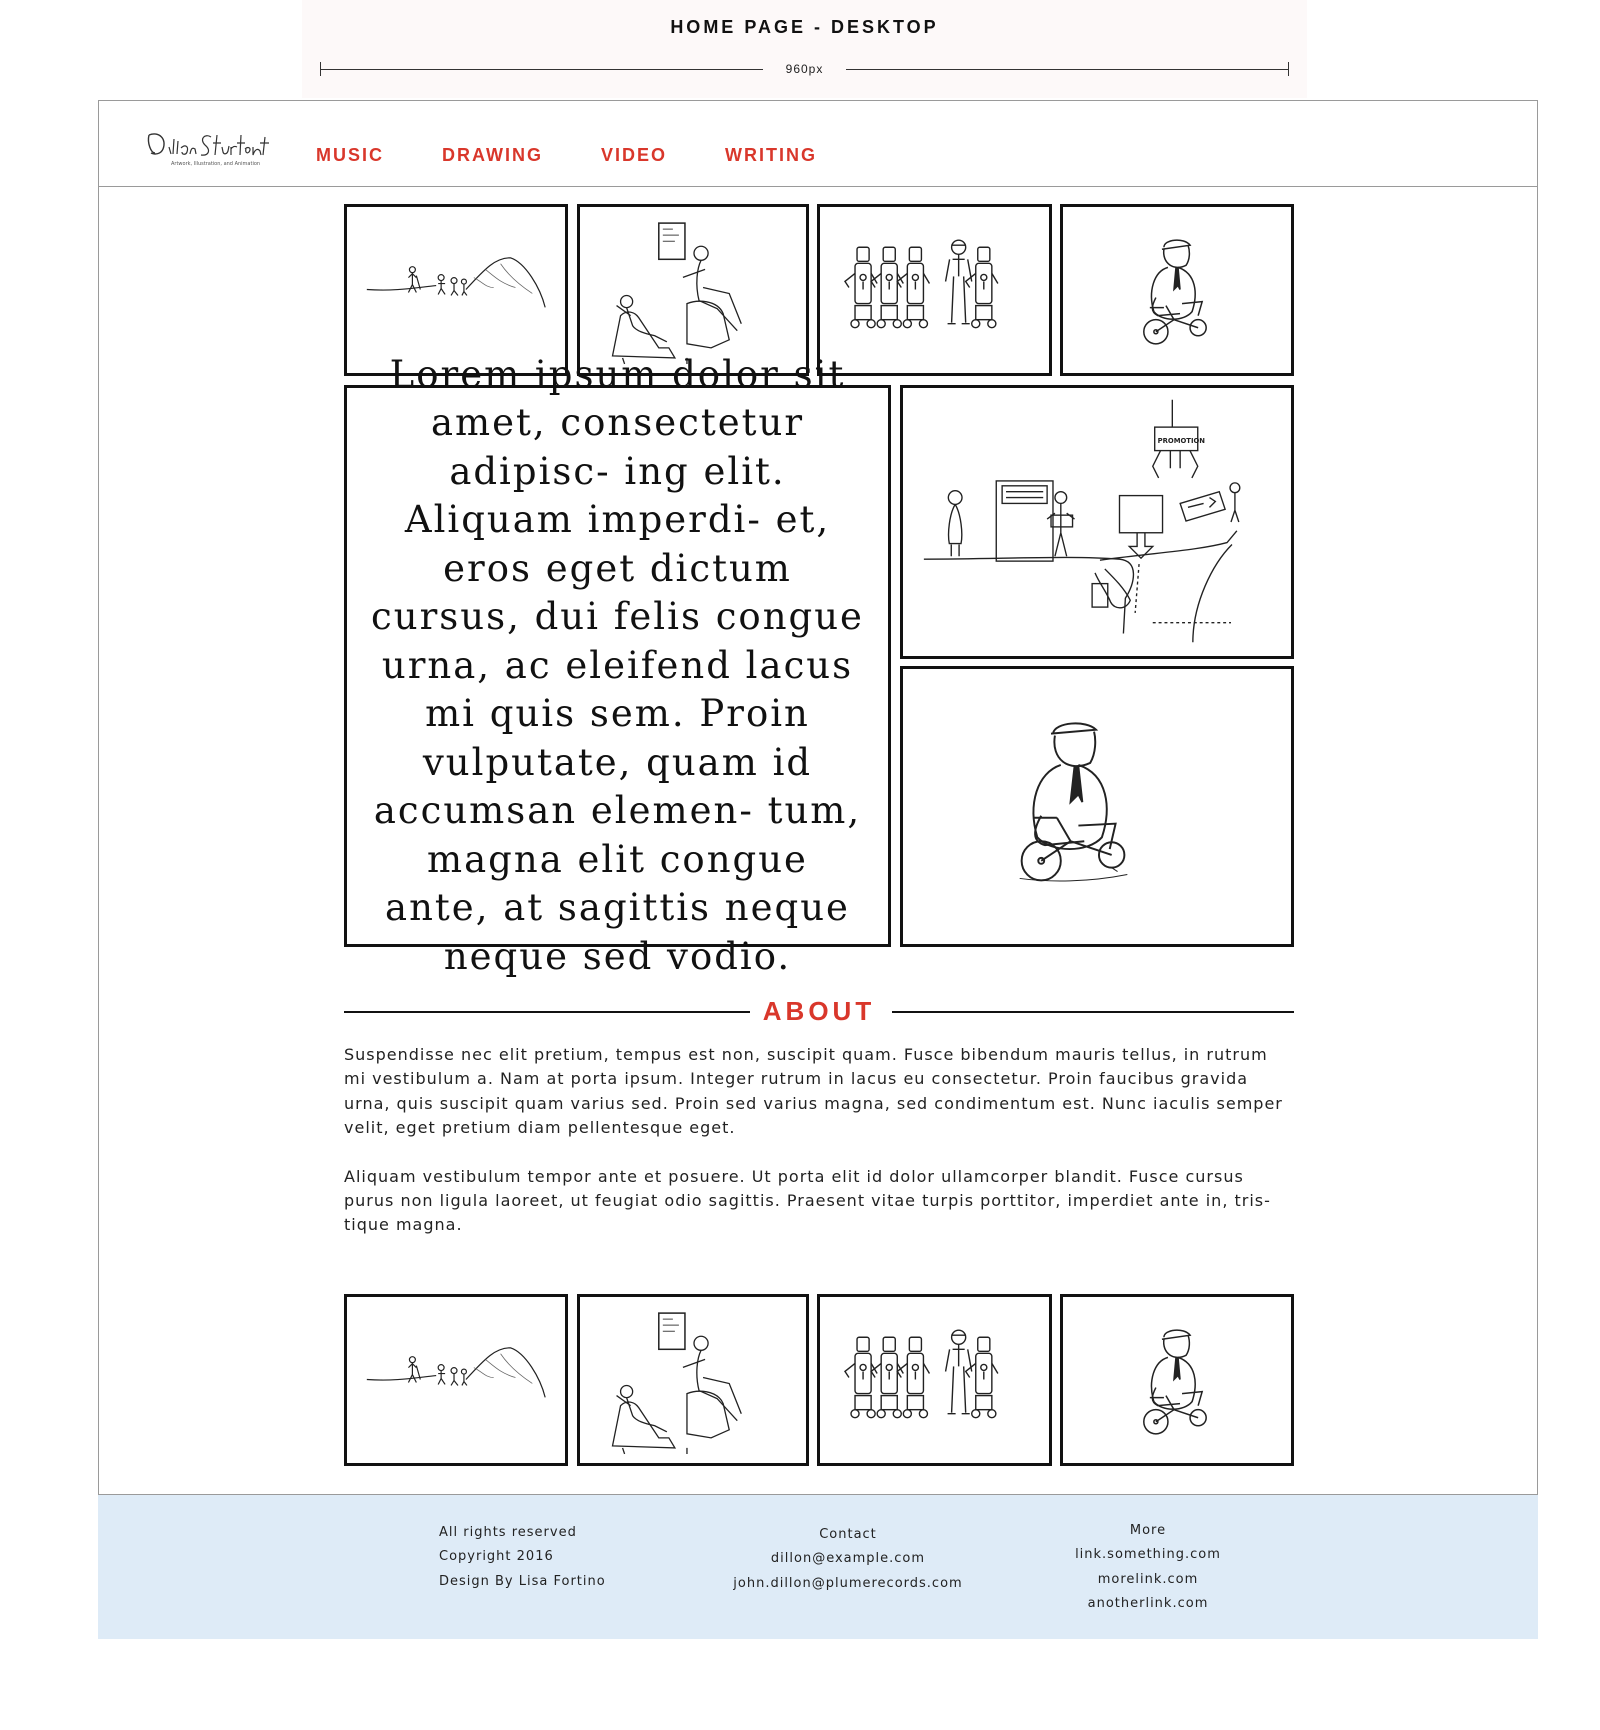  What do you see at coordinates (1082, 521) in the screenshot?
I see `promotion-illustration-icon: PROMOTION` at bounding box center [1082, 521].